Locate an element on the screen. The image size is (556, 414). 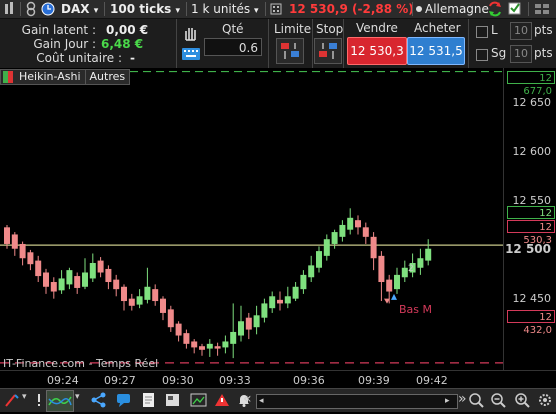
x-tick-label: 09:39 is located at coordinates (374, 380).